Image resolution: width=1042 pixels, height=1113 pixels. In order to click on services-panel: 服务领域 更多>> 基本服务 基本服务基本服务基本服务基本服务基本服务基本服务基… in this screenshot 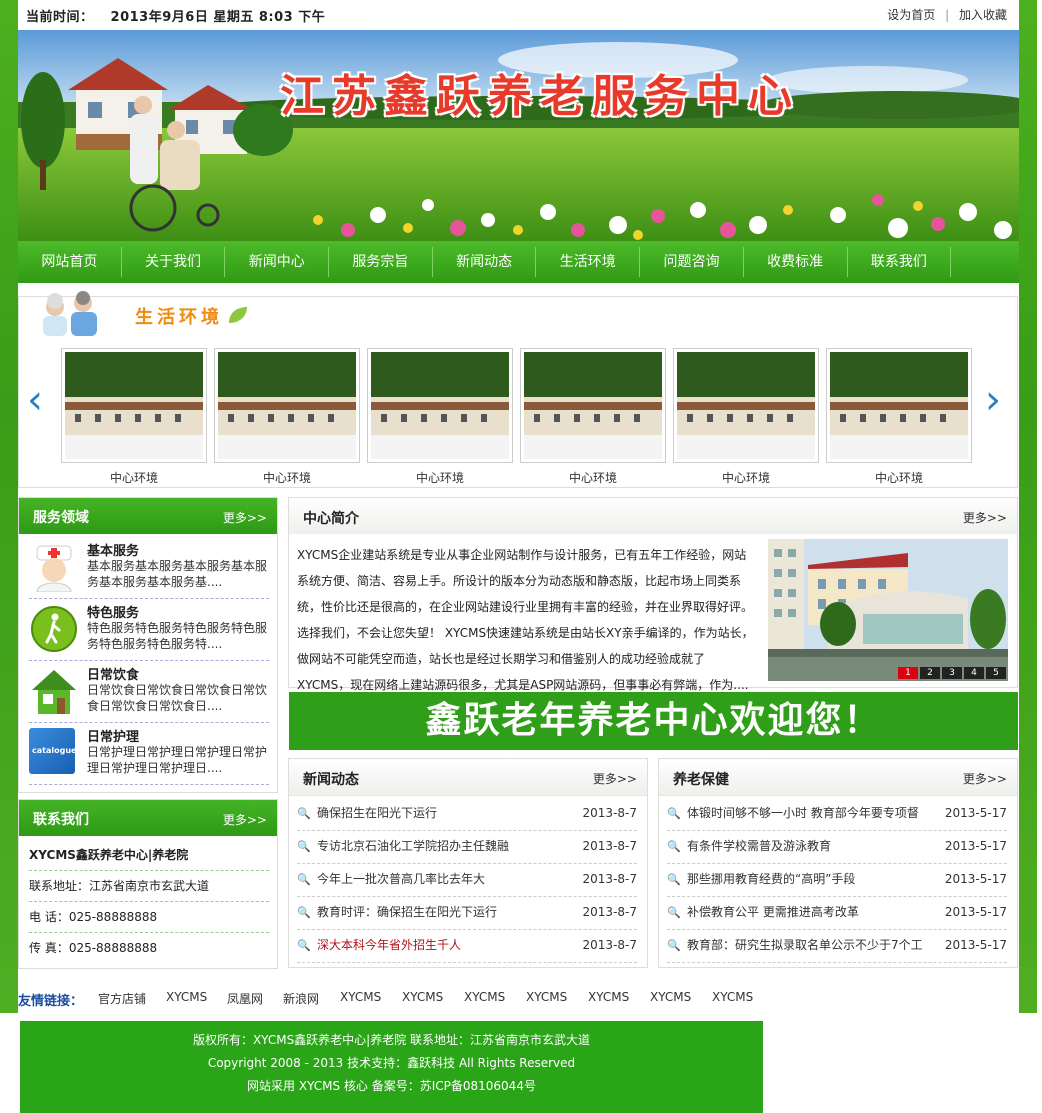, I will do `click(148, 645)`.